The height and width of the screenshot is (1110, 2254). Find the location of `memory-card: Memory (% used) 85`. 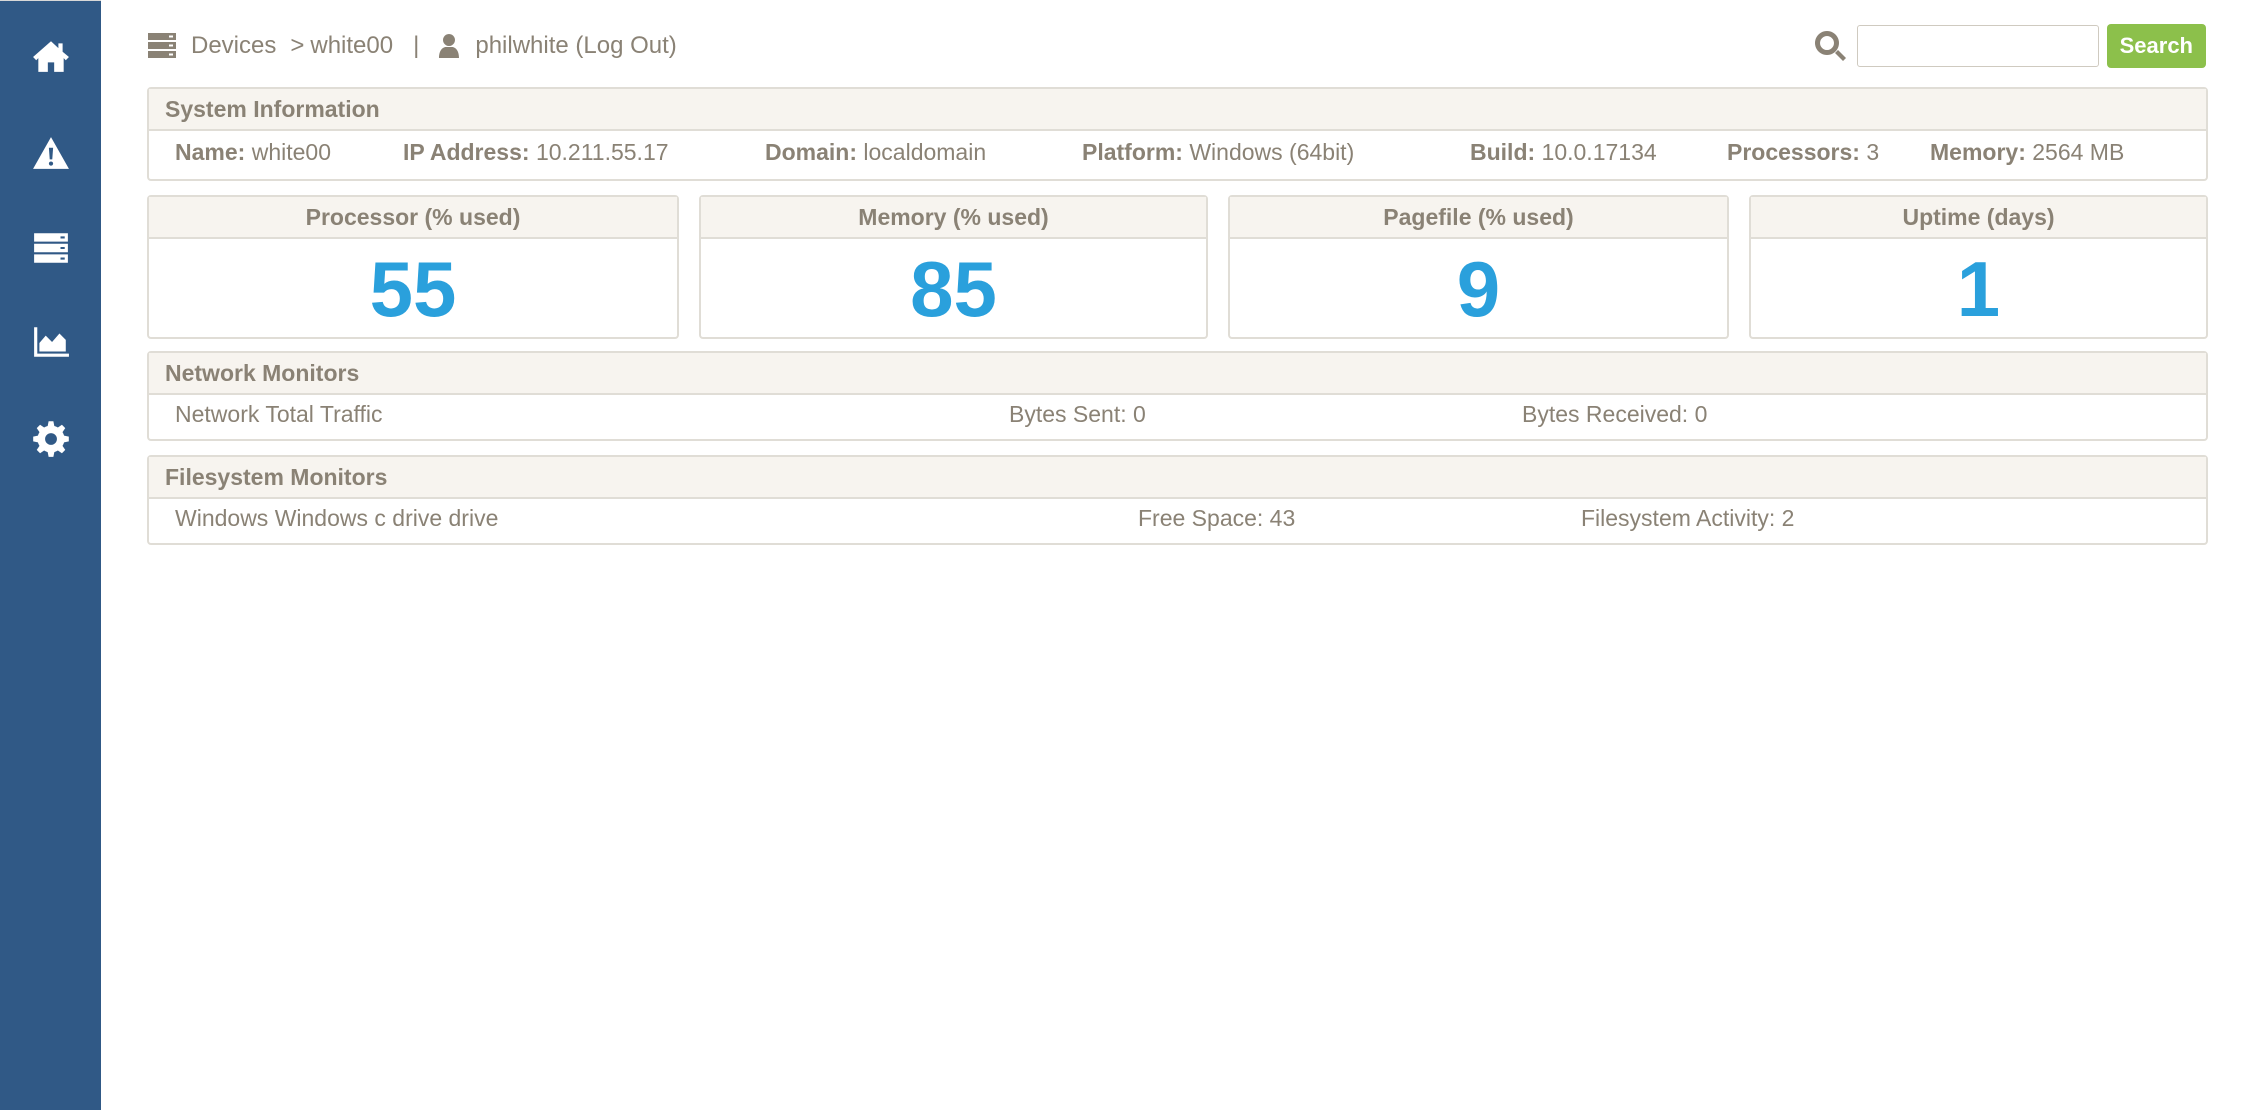

memory-card: Memory (% used) 85 is located at coordinates (953, 267).